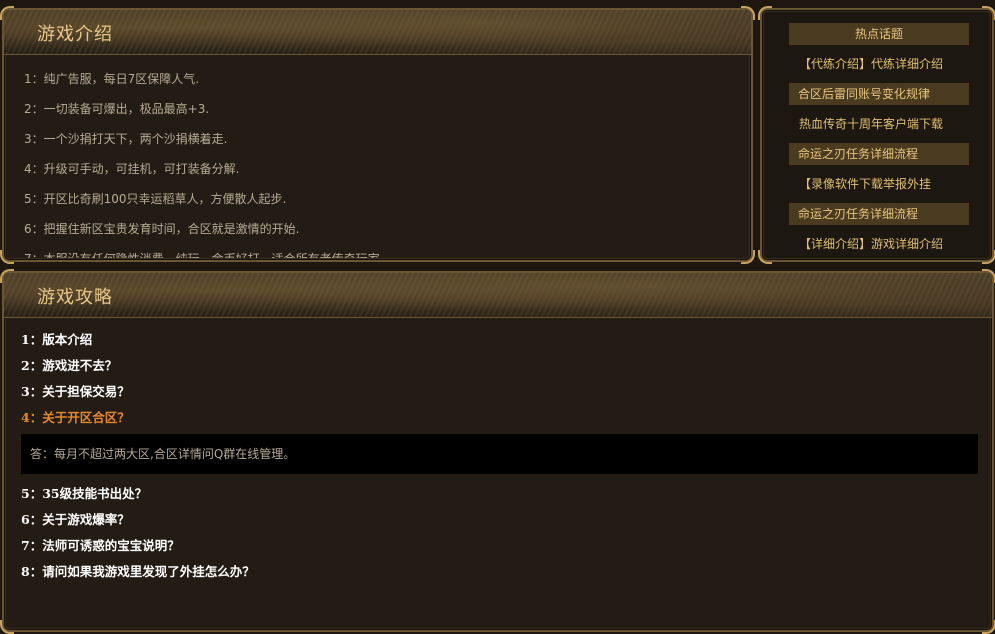  What do you see at coordinates (879, 64) in the screenshot?
I see `hot-topic-link: 【代练介绍】代练详细介绍` at bounding box center [879, 64].